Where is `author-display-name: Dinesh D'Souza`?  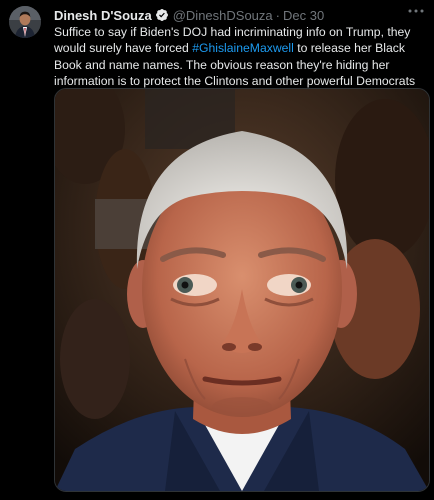 author-display-name: Dinesh D'Souza is located at coordinates (103, 15).